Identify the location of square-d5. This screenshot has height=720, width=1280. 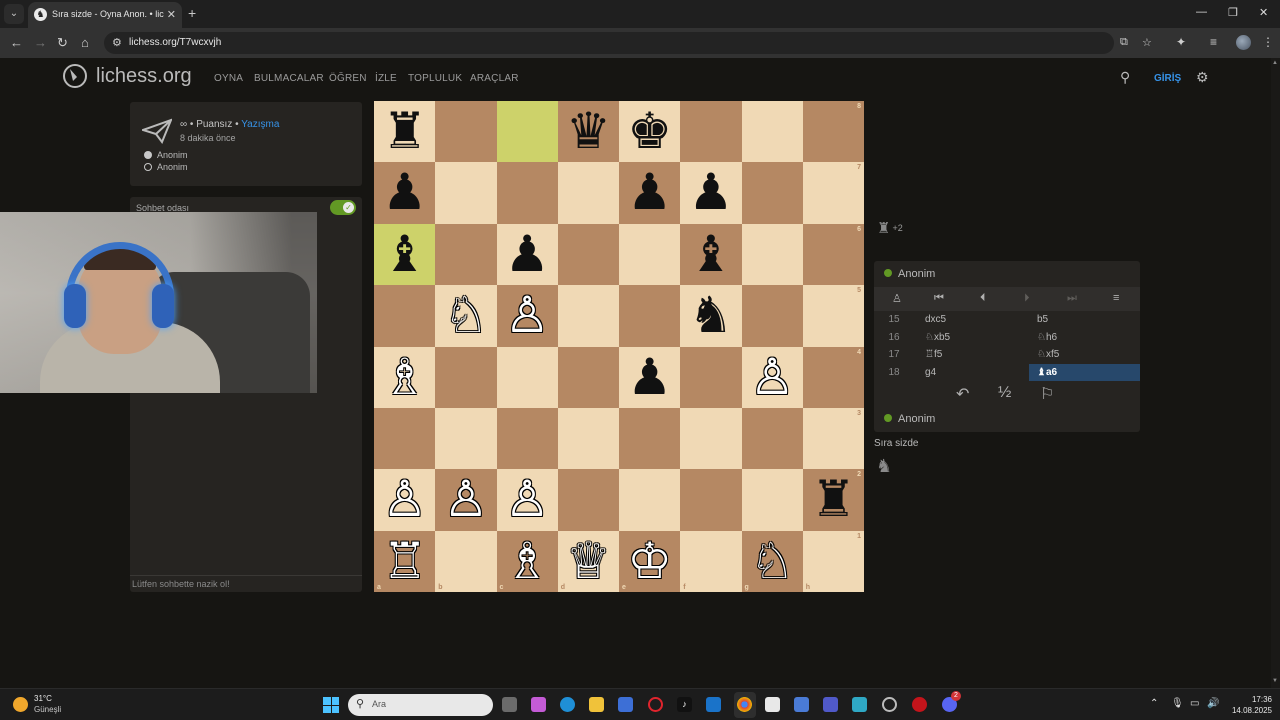
(588, 316).